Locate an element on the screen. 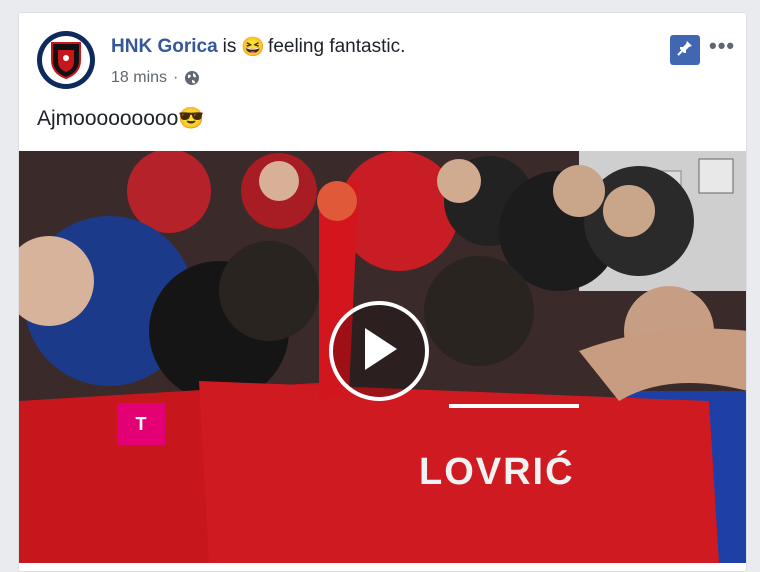  sponsor-logo: T is located at coordinates (141, 424).